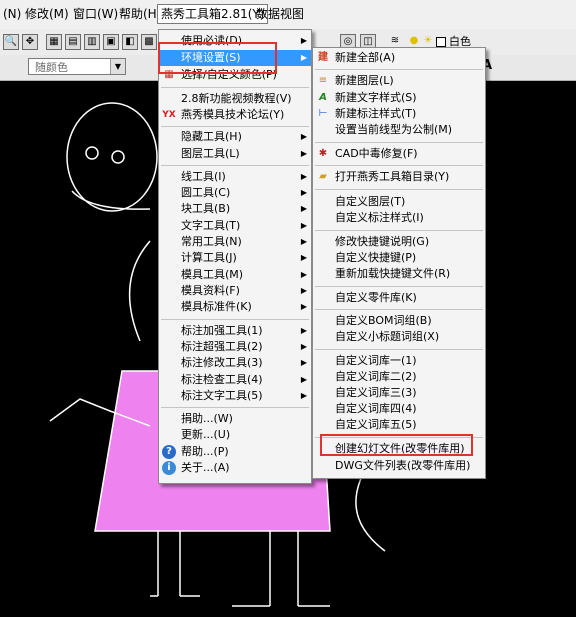  What do you see at coordinates (399, 321) in the screenshot?
I see `submenu-item-custom-bom: 自定义BOM词组(B)` at bounding box center [399, 321].